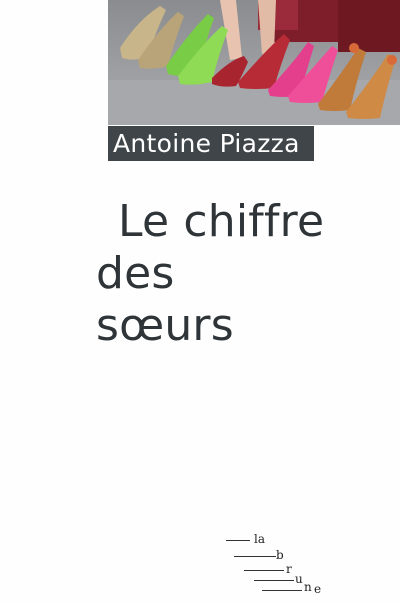  What do you see at coordinates (318, 589) in the screenshot?
I see `logo-letter-e: e` at bounding box center [318, 589].